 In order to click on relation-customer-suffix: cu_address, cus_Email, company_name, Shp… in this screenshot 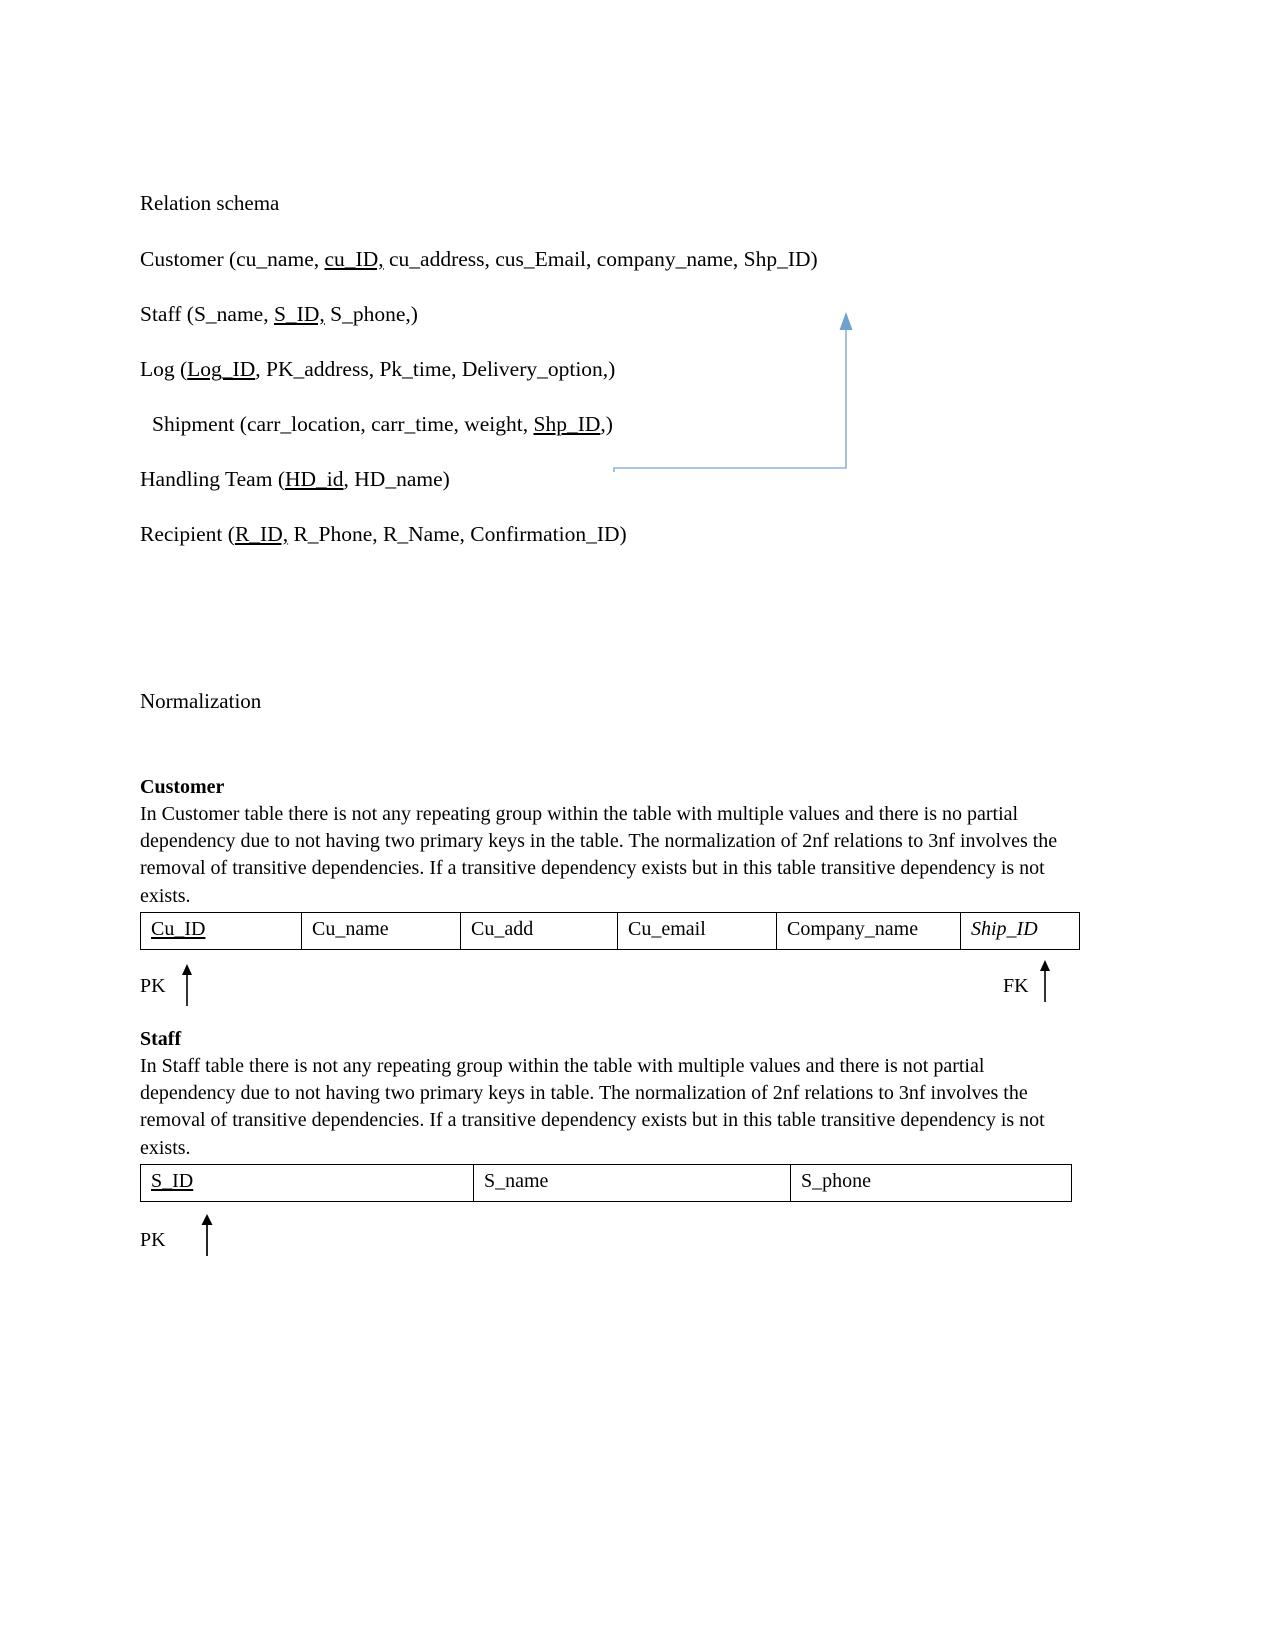, I will do `click(600, 259)`.